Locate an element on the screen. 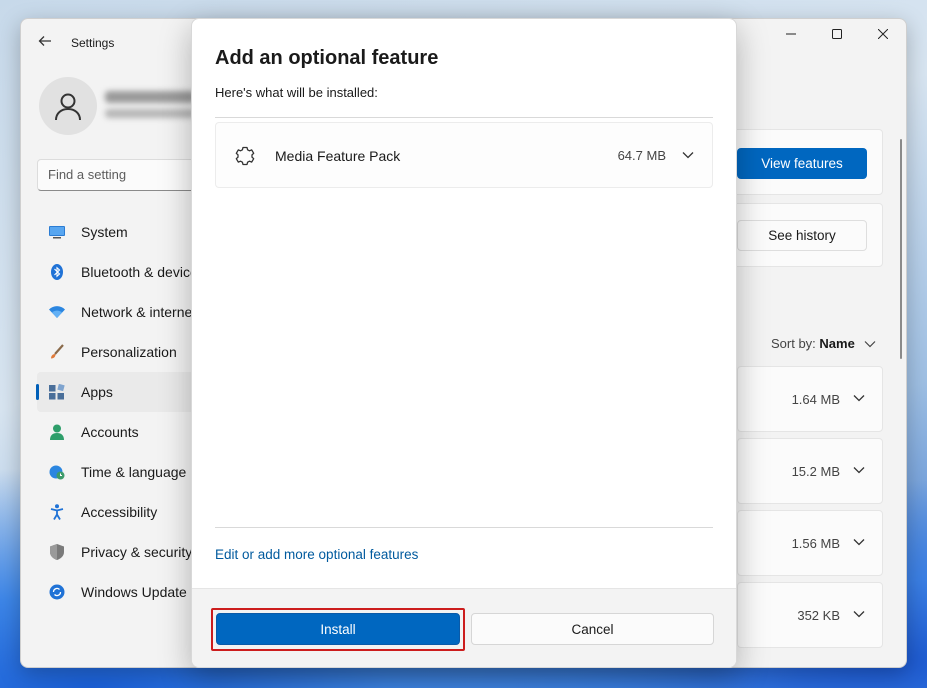 The image size is (927, 688). close-icon is located at coordinates (883, 34).